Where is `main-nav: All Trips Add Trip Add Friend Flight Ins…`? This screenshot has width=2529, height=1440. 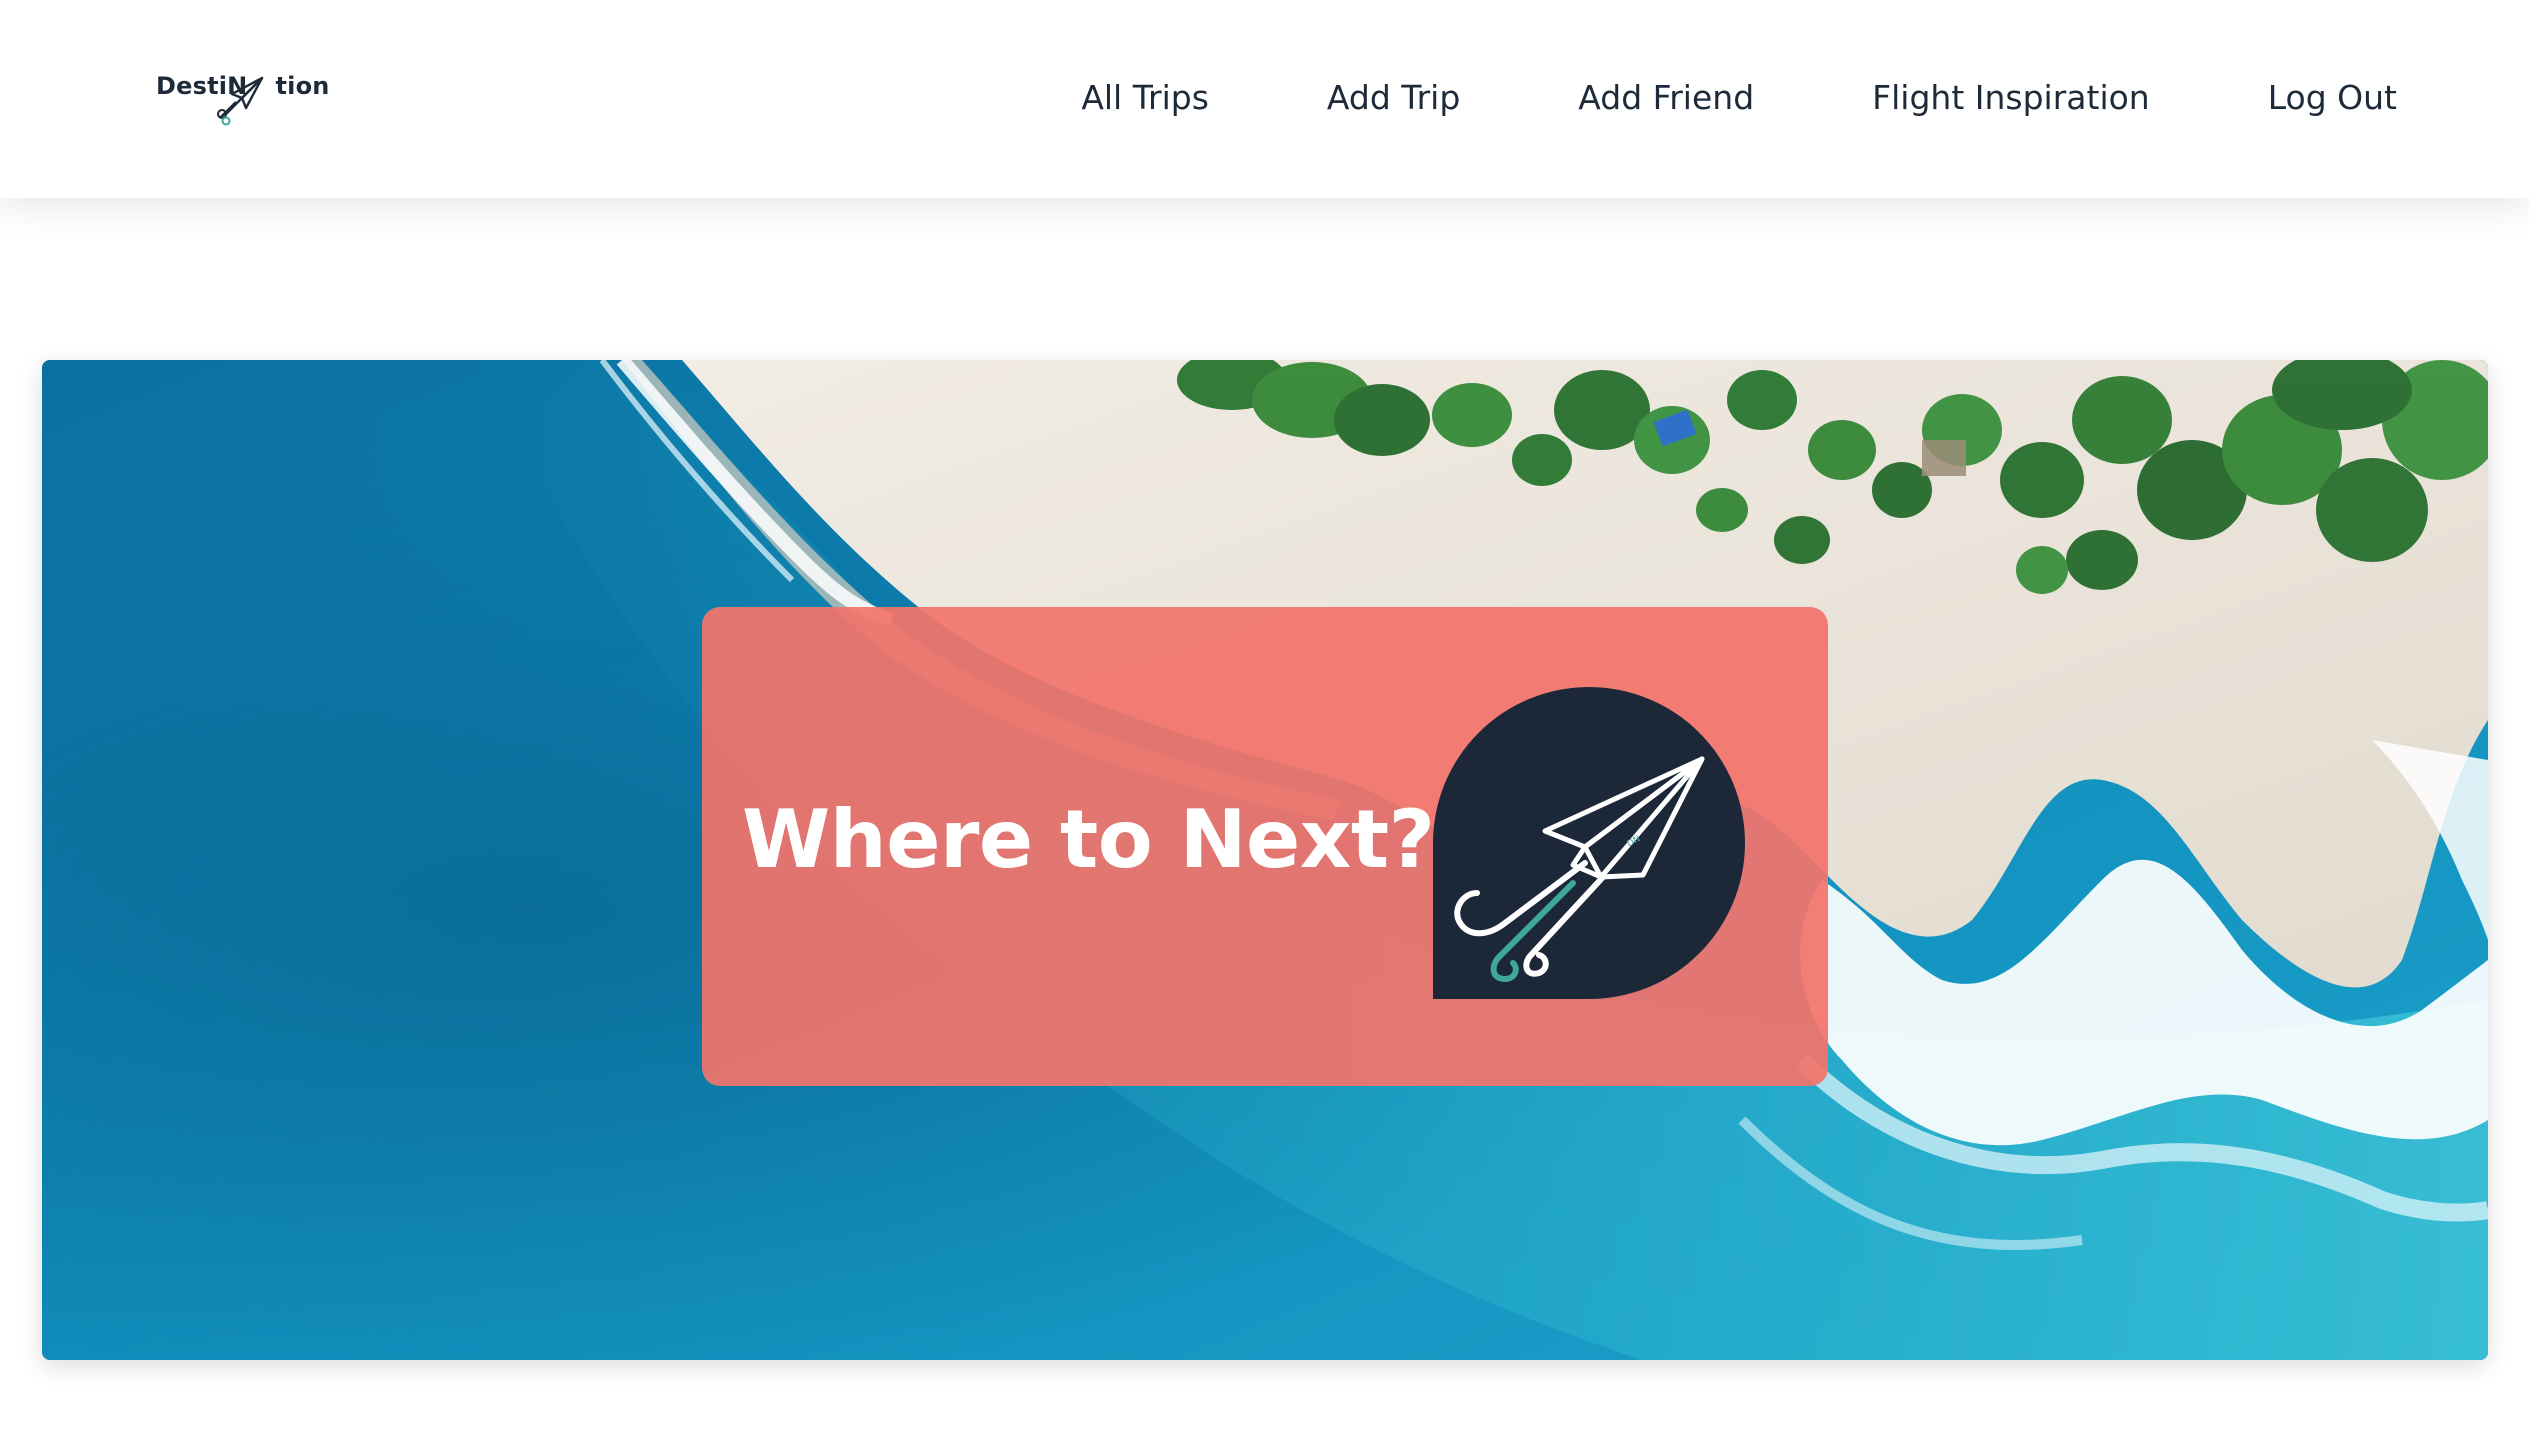 main-nav: All Trips Add Trip Add Friend Flight Ins… is located at coordinates (1739, 98).